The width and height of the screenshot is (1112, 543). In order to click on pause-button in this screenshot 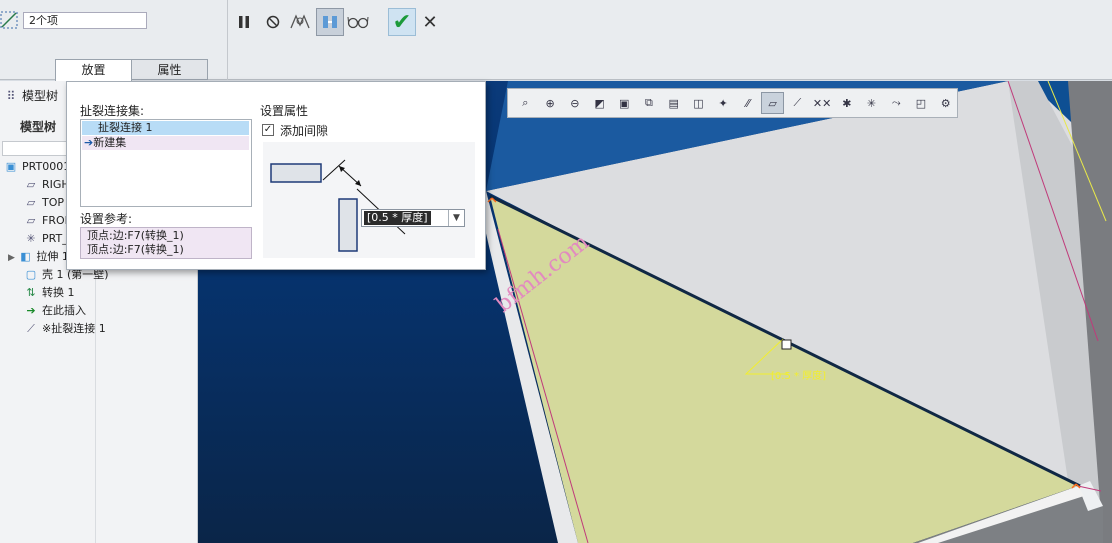, I will do `click(244, 22)`.